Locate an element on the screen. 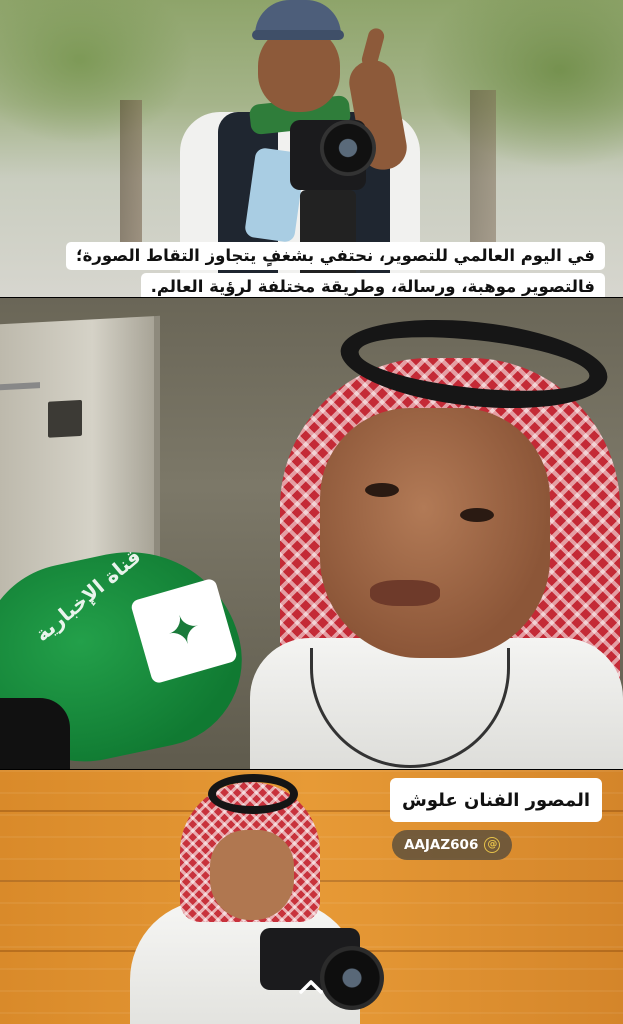  portrait-figure is located at coordinates (257, 897).